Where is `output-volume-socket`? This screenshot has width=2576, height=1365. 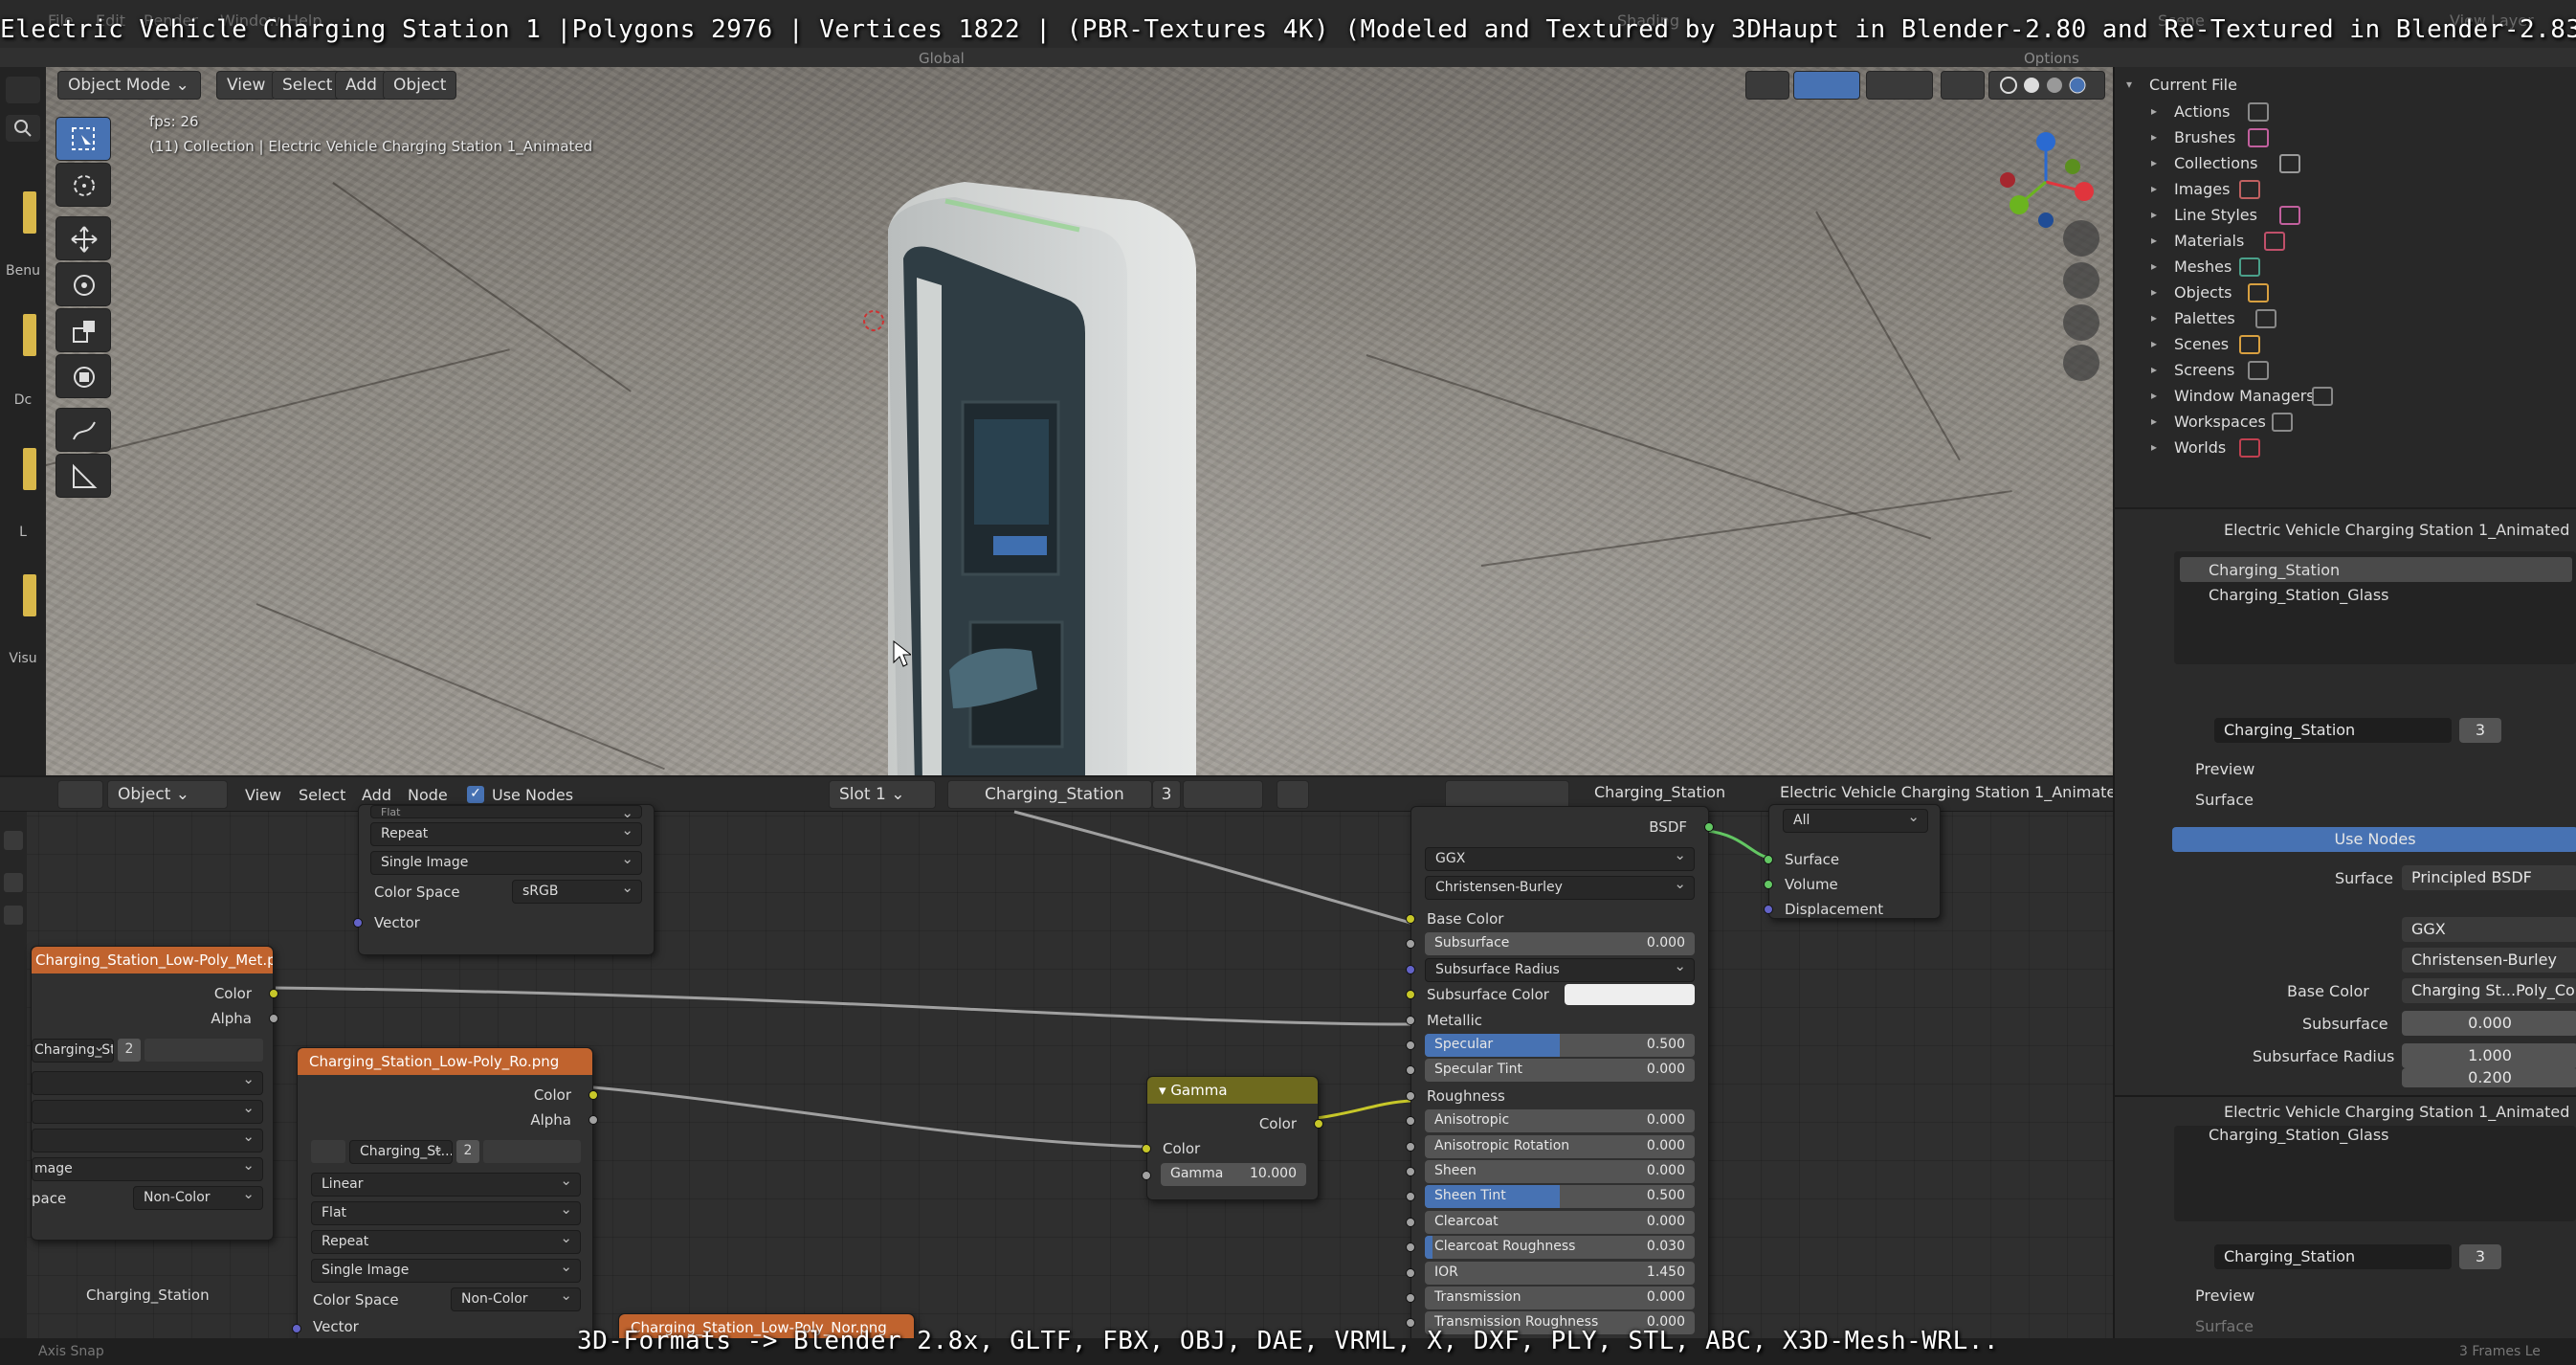
output-volume-socket is located at coordinates (1768, 885).